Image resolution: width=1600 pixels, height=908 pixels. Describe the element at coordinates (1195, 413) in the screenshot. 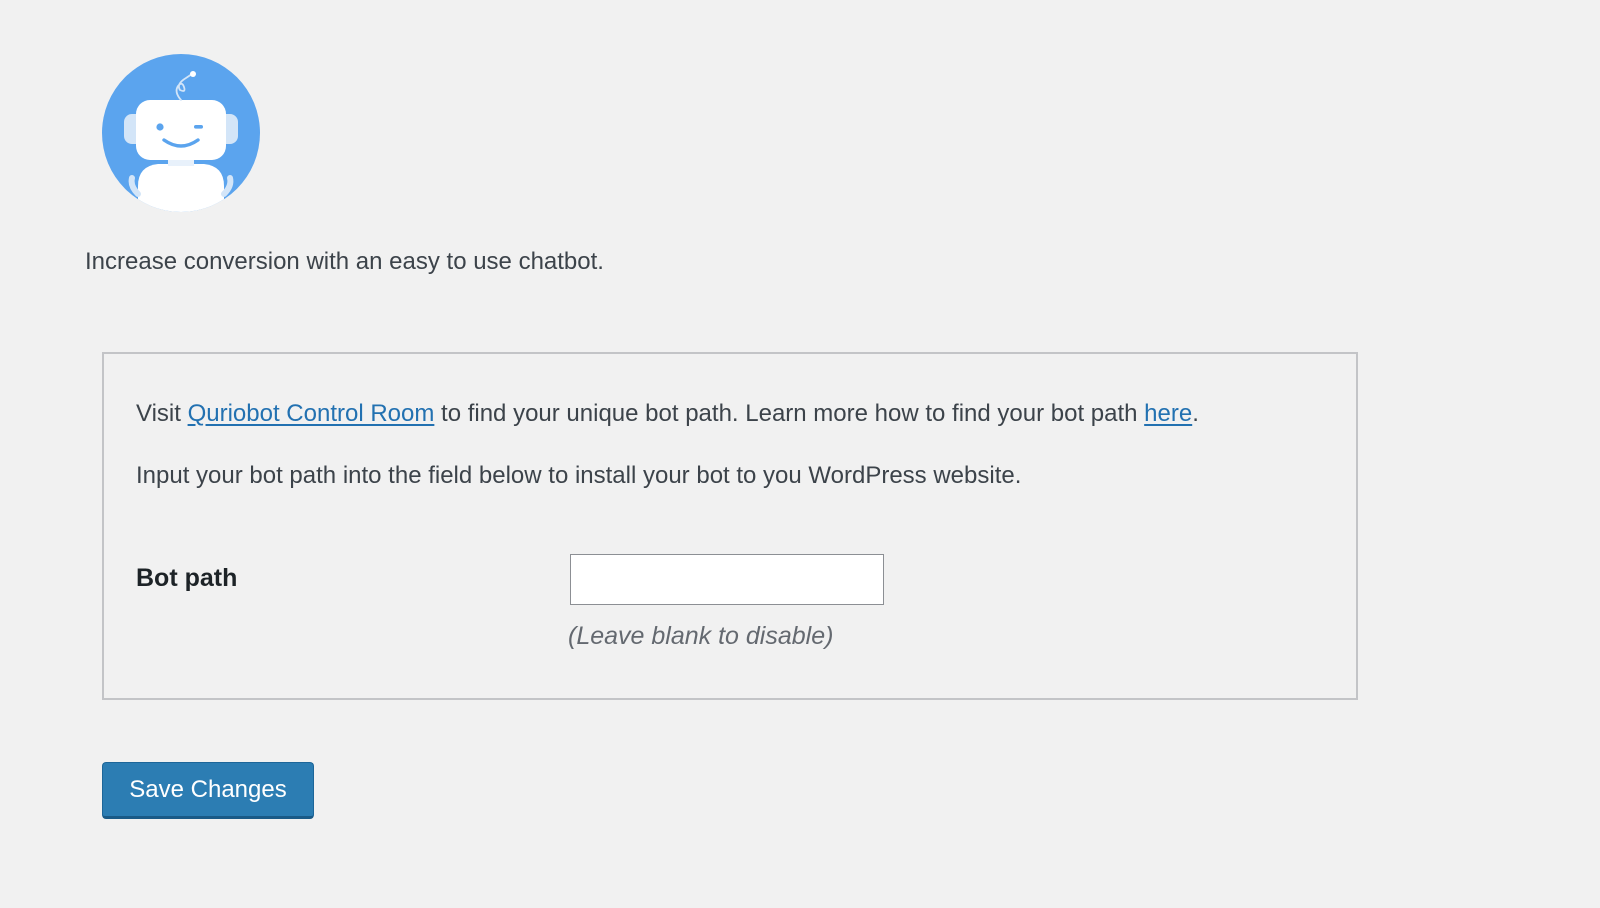

I see `intro-period: .` at that location.